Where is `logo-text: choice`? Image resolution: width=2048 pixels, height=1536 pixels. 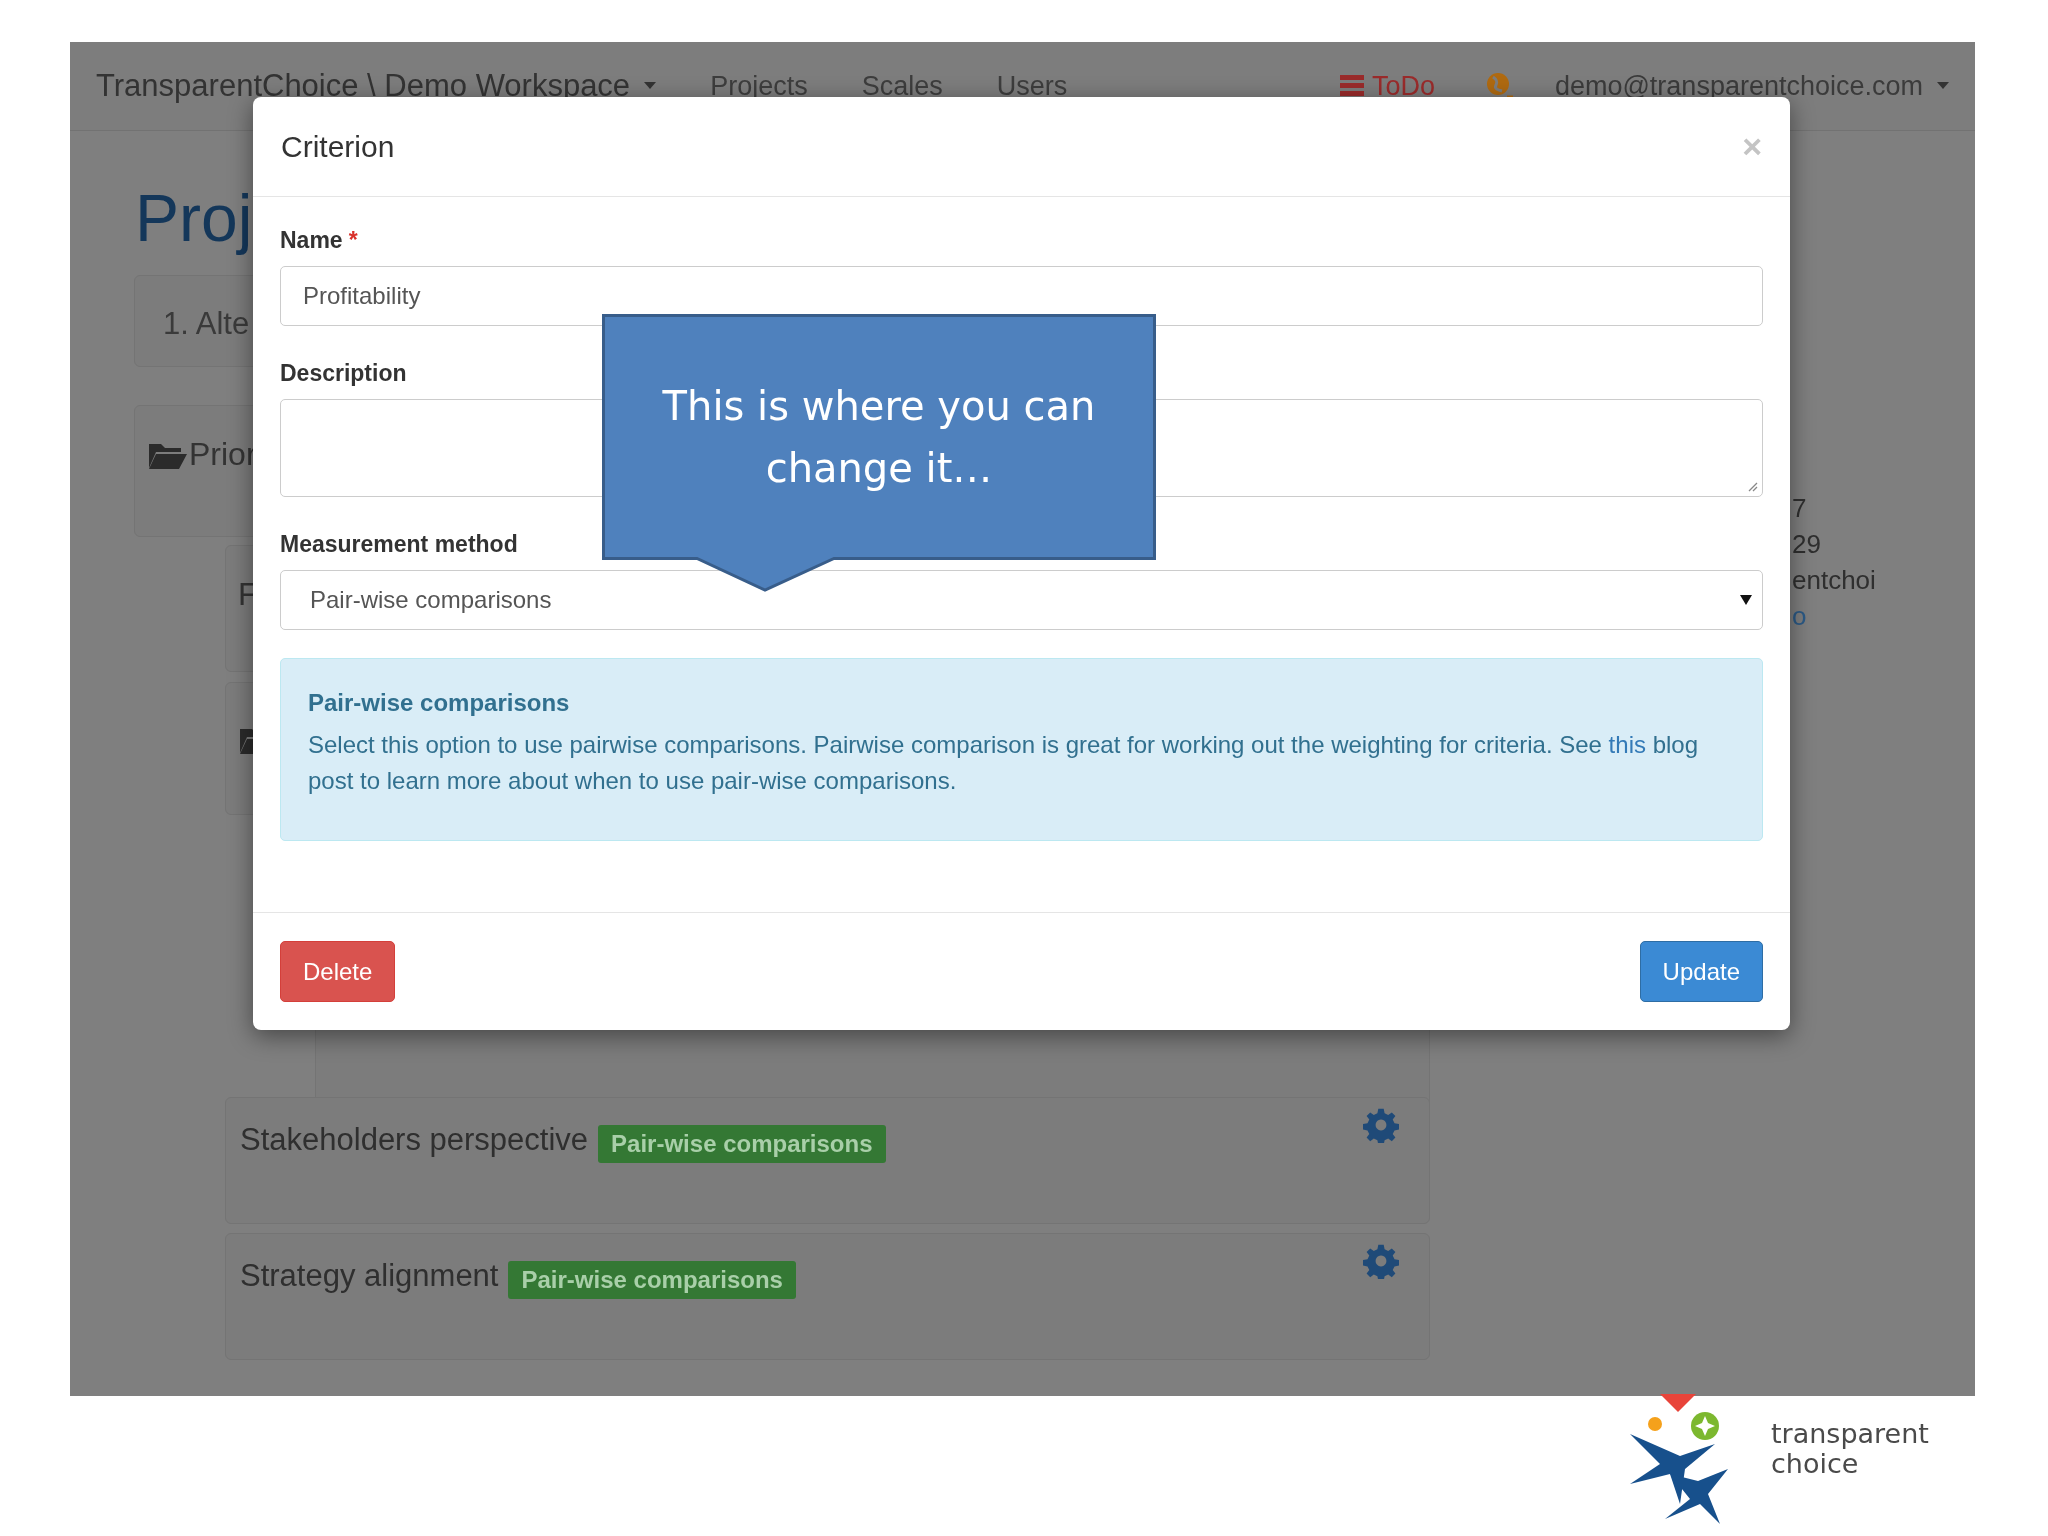
logo-text: choice is located at coordinates (1815, 1464).